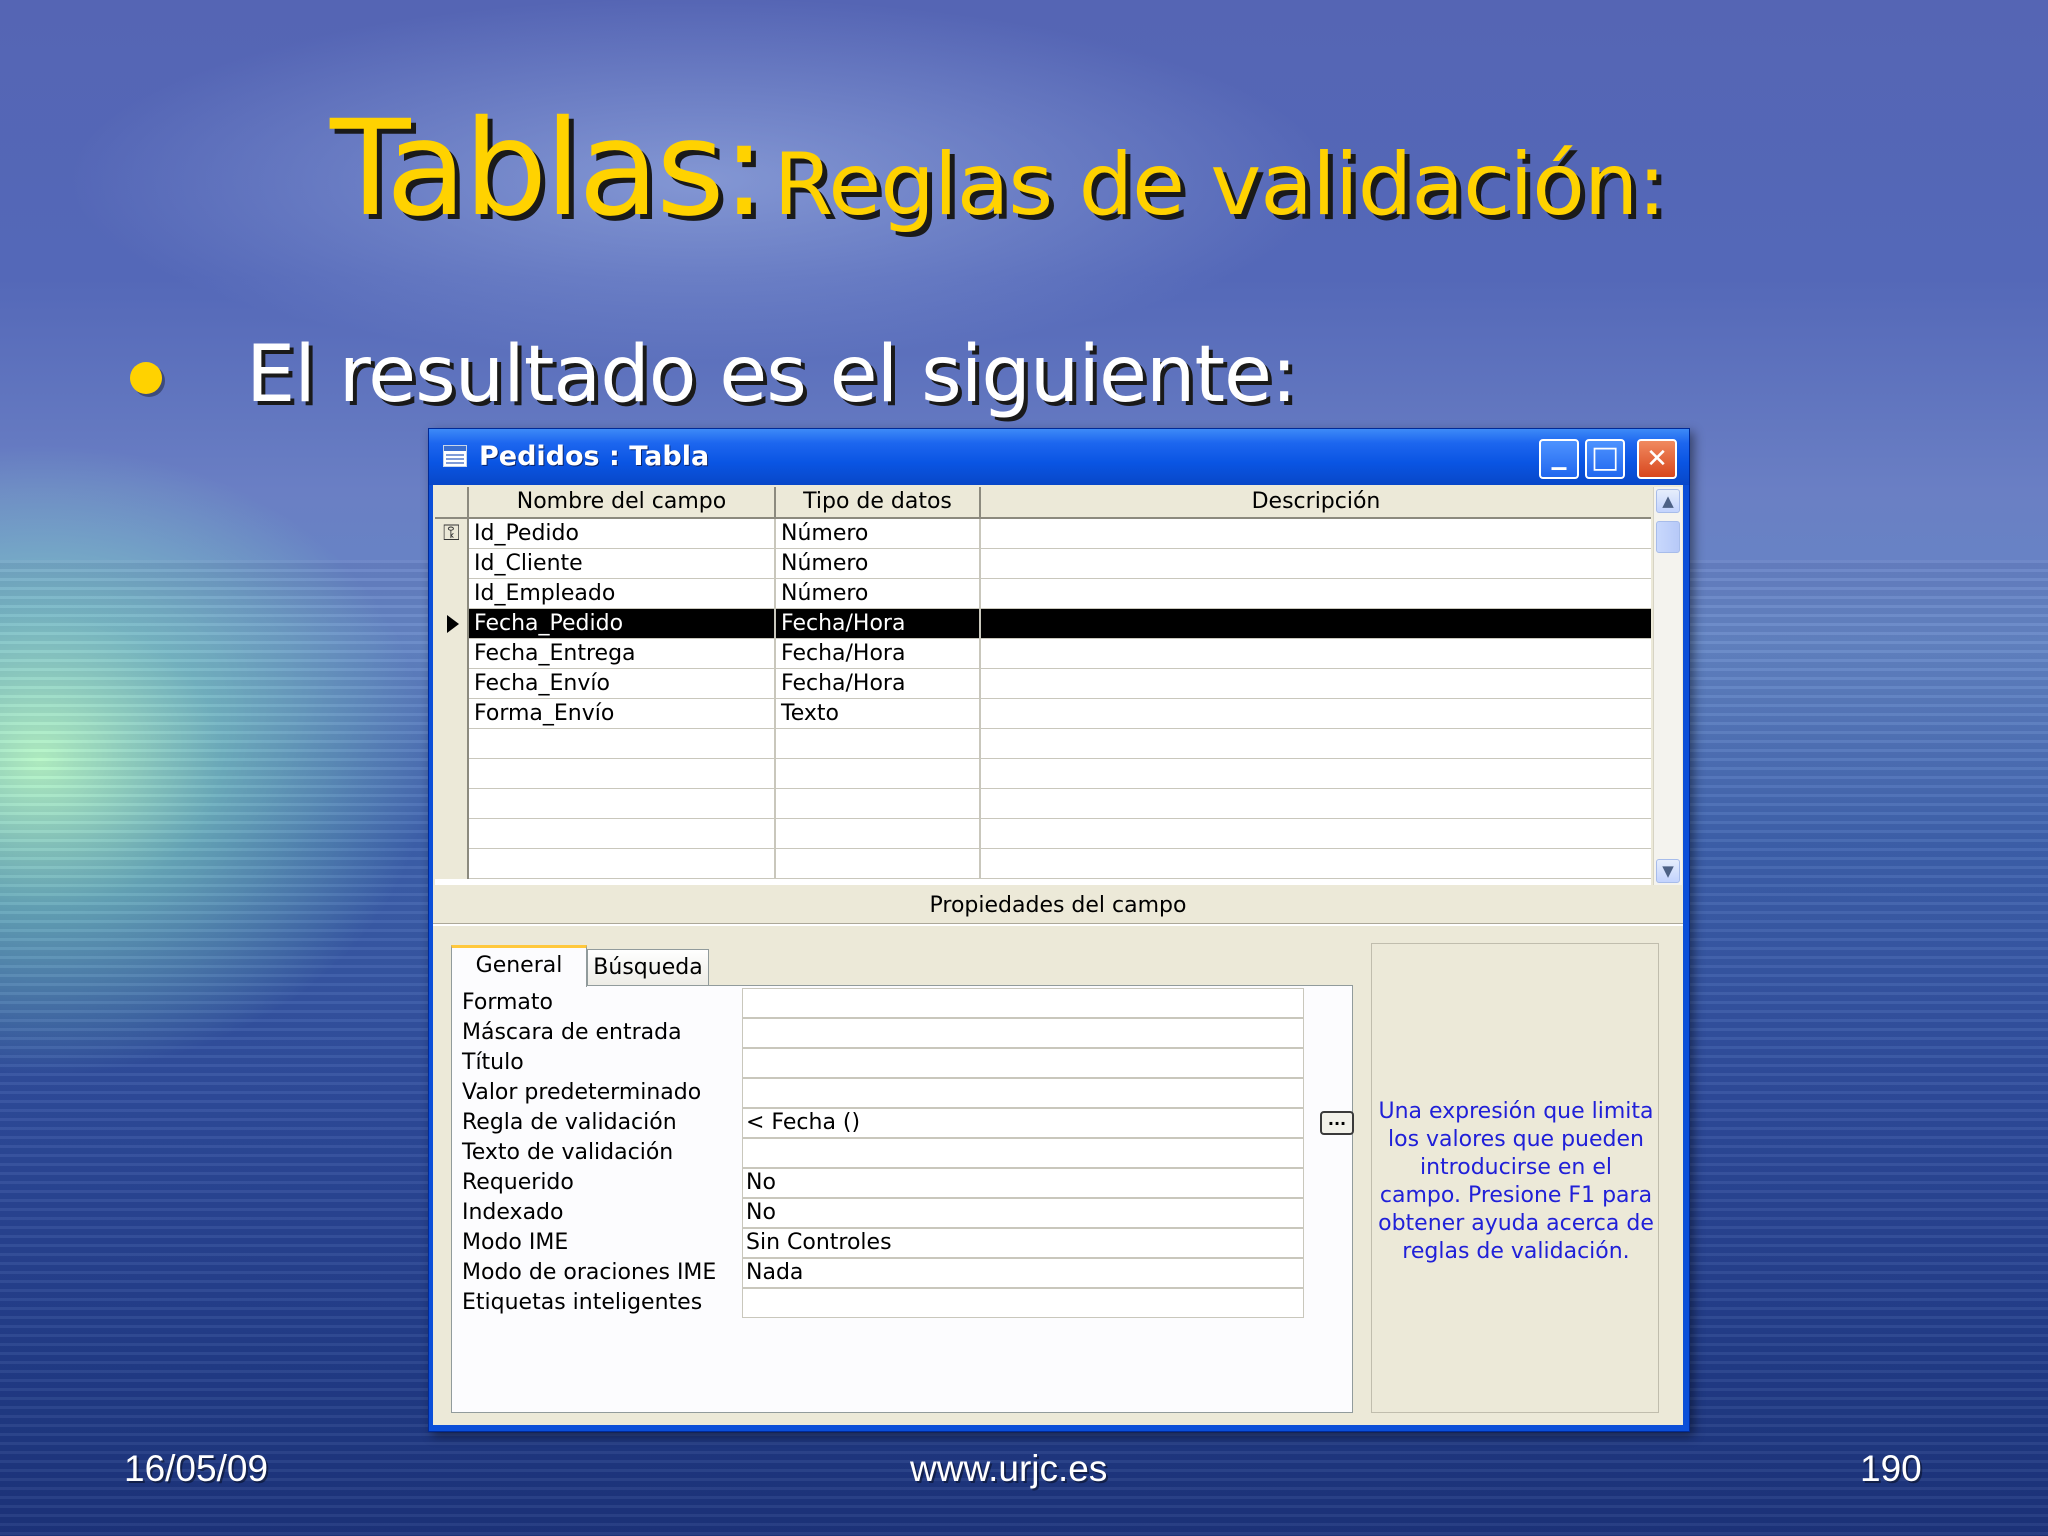 The width and height of the screenshot is (2048, 1536). I want to click on pane-separator, so click(1058, 924).